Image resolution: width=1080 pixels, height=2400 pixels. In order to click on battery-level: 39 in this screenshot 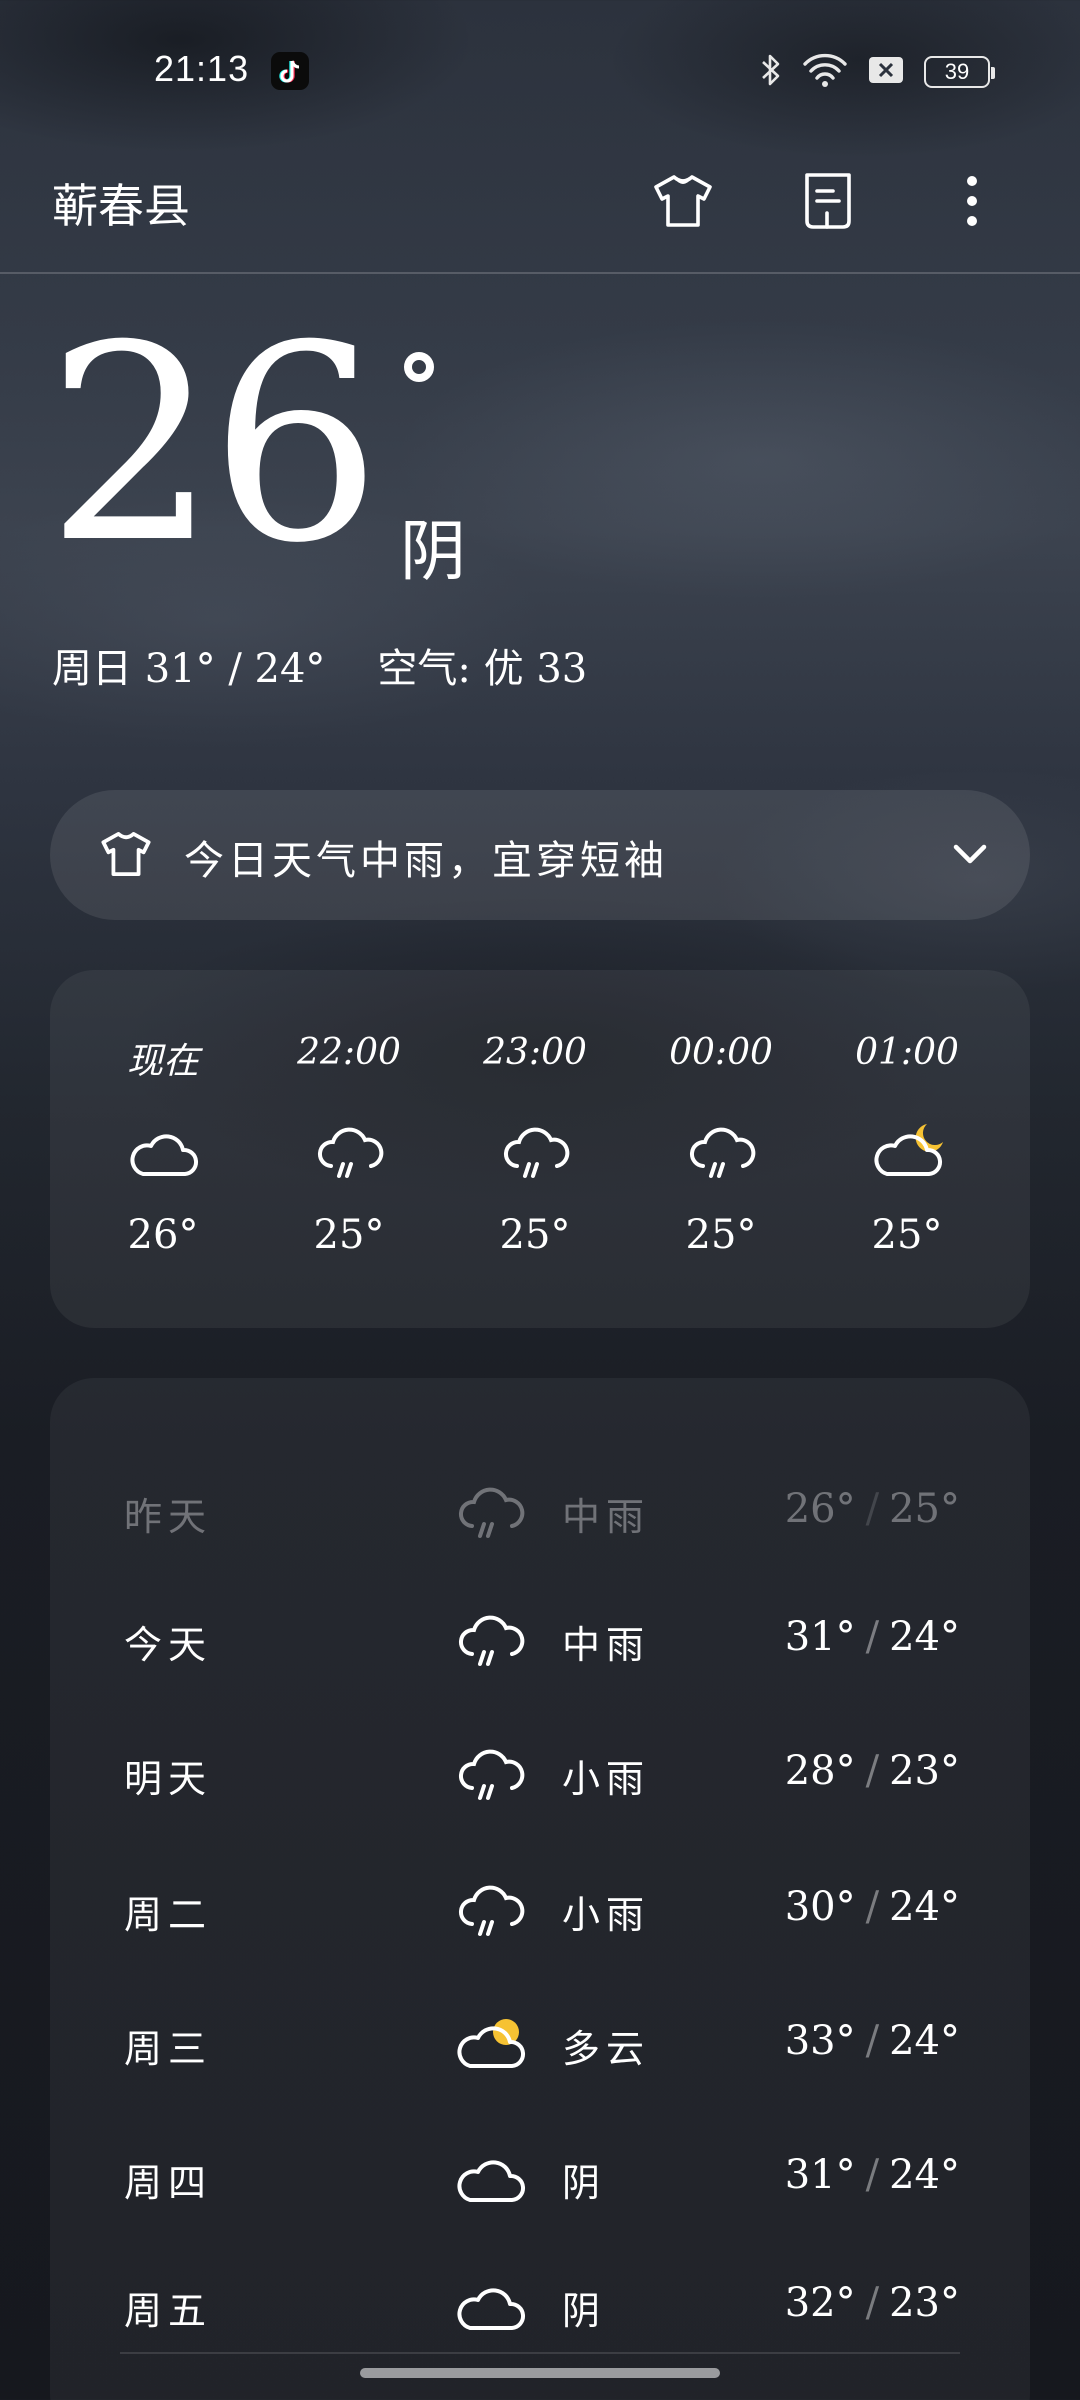, I will do `click(957, 71)`.